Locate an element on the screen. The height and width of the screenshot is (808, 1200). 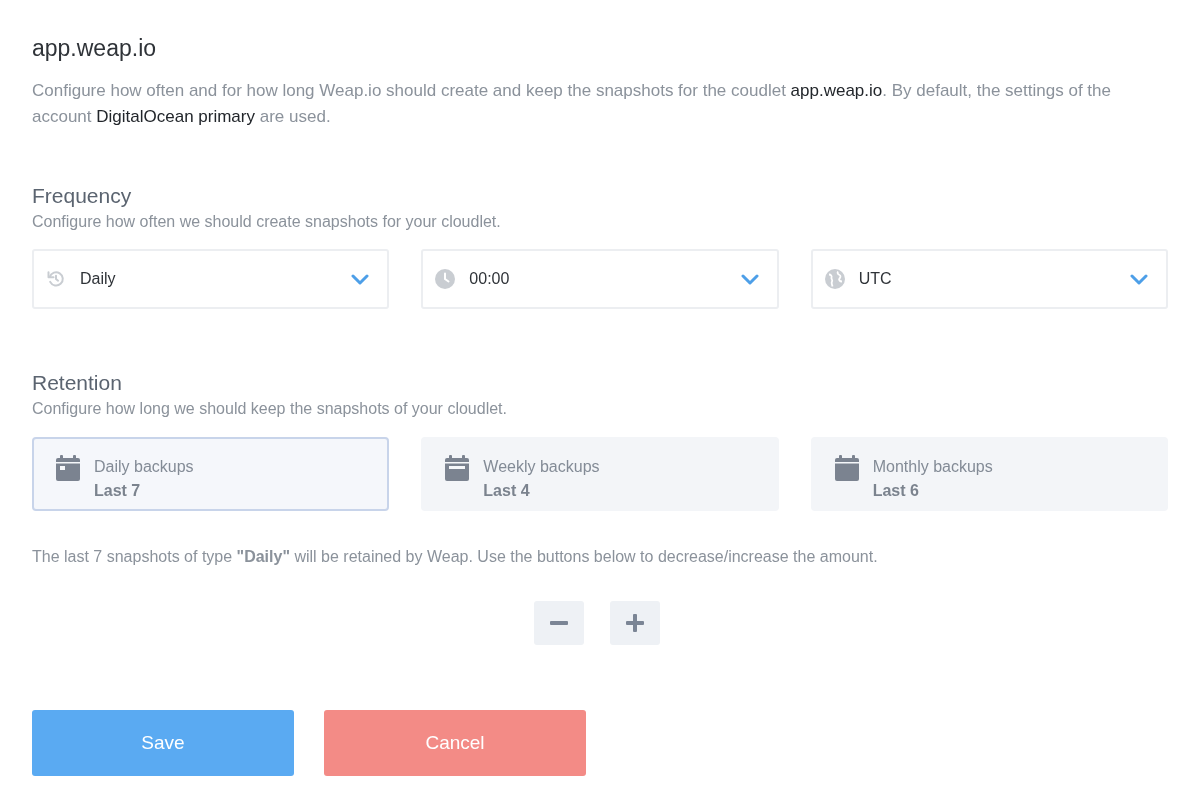
section-subtitle: Configure how often we should create snapshots for your cloudlet. is located at coordinates (267, 222).